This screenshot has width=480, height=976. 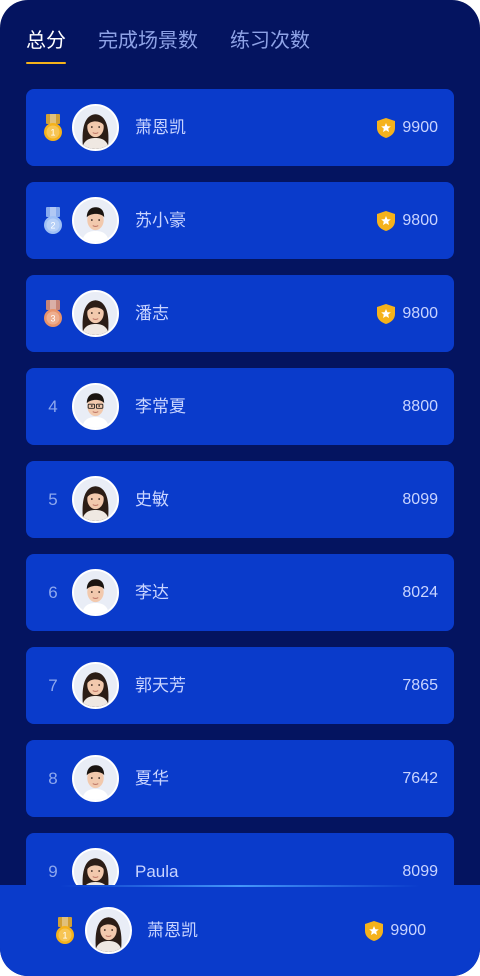 I want to click on tab-bar: 总分 完成场景数 练习次数, so click(x=168, y=46).